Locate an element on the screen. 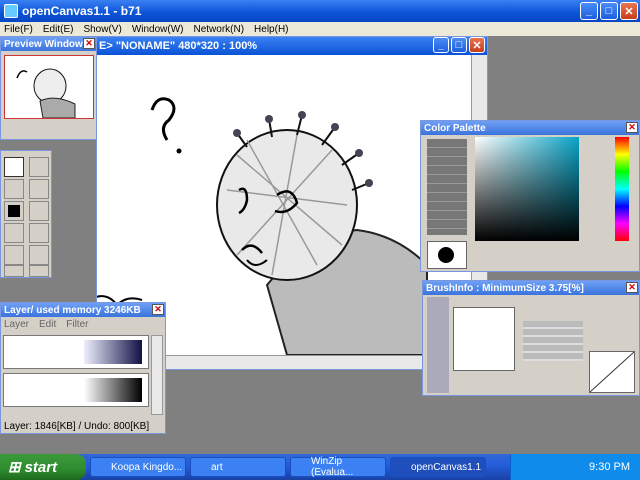  lasso-tool is located at coordinates (14, 233).